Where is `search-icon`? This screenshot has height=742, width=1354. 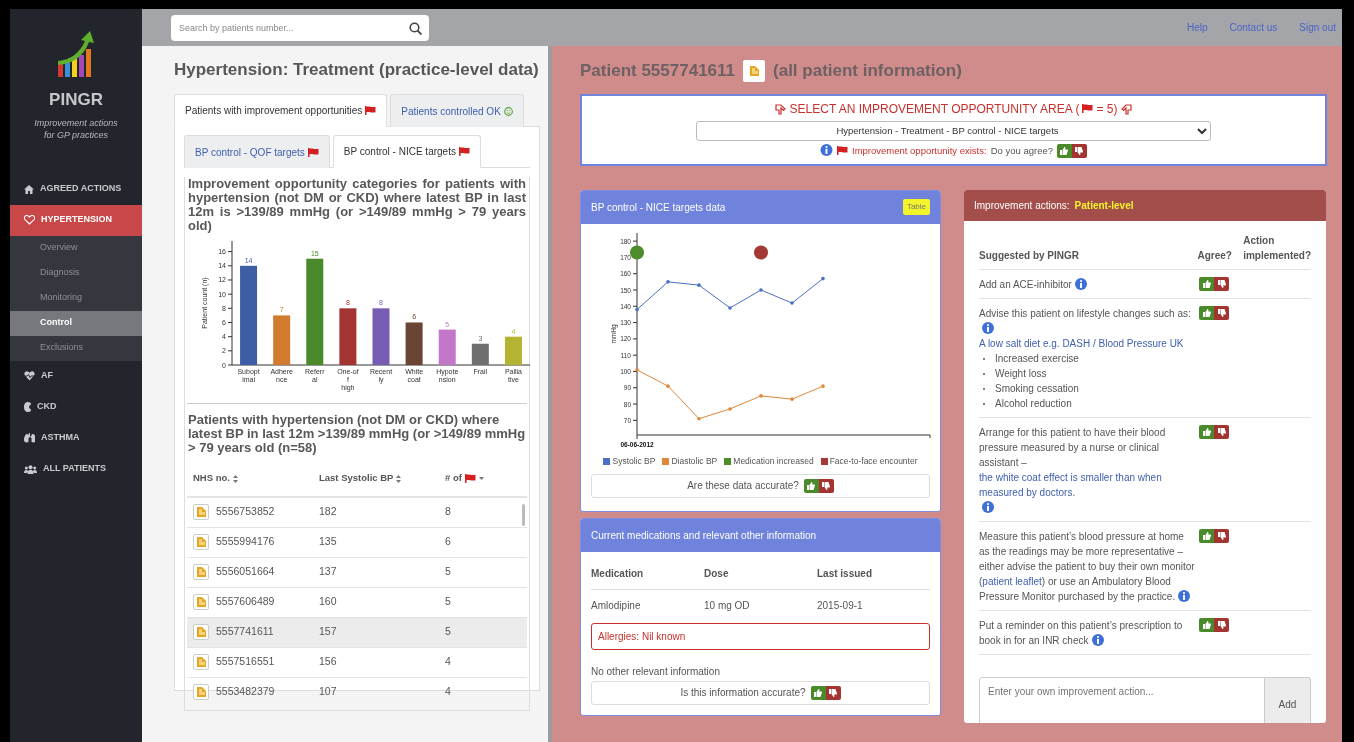 search-icon is located at coordinates (415, 28).